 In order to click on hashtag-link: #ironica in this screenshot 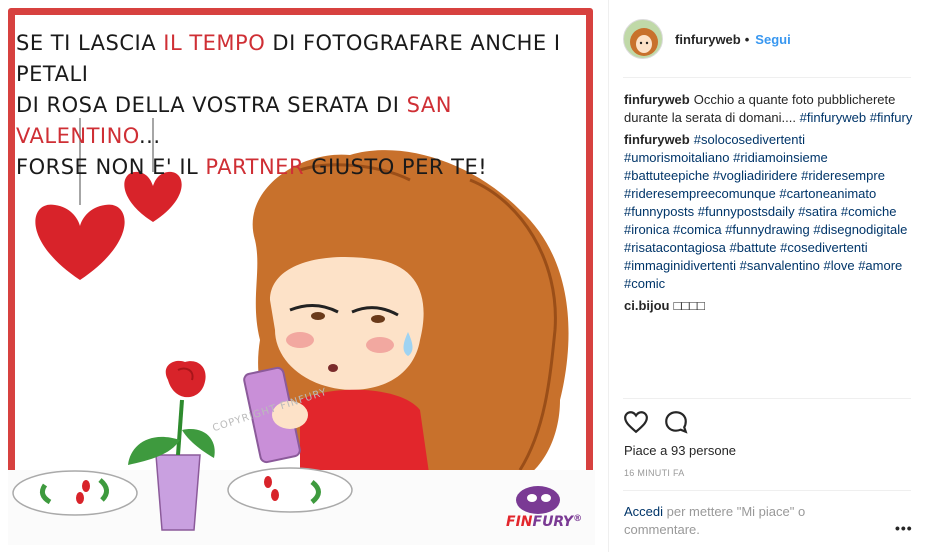, I will do `click(647, 229)`.